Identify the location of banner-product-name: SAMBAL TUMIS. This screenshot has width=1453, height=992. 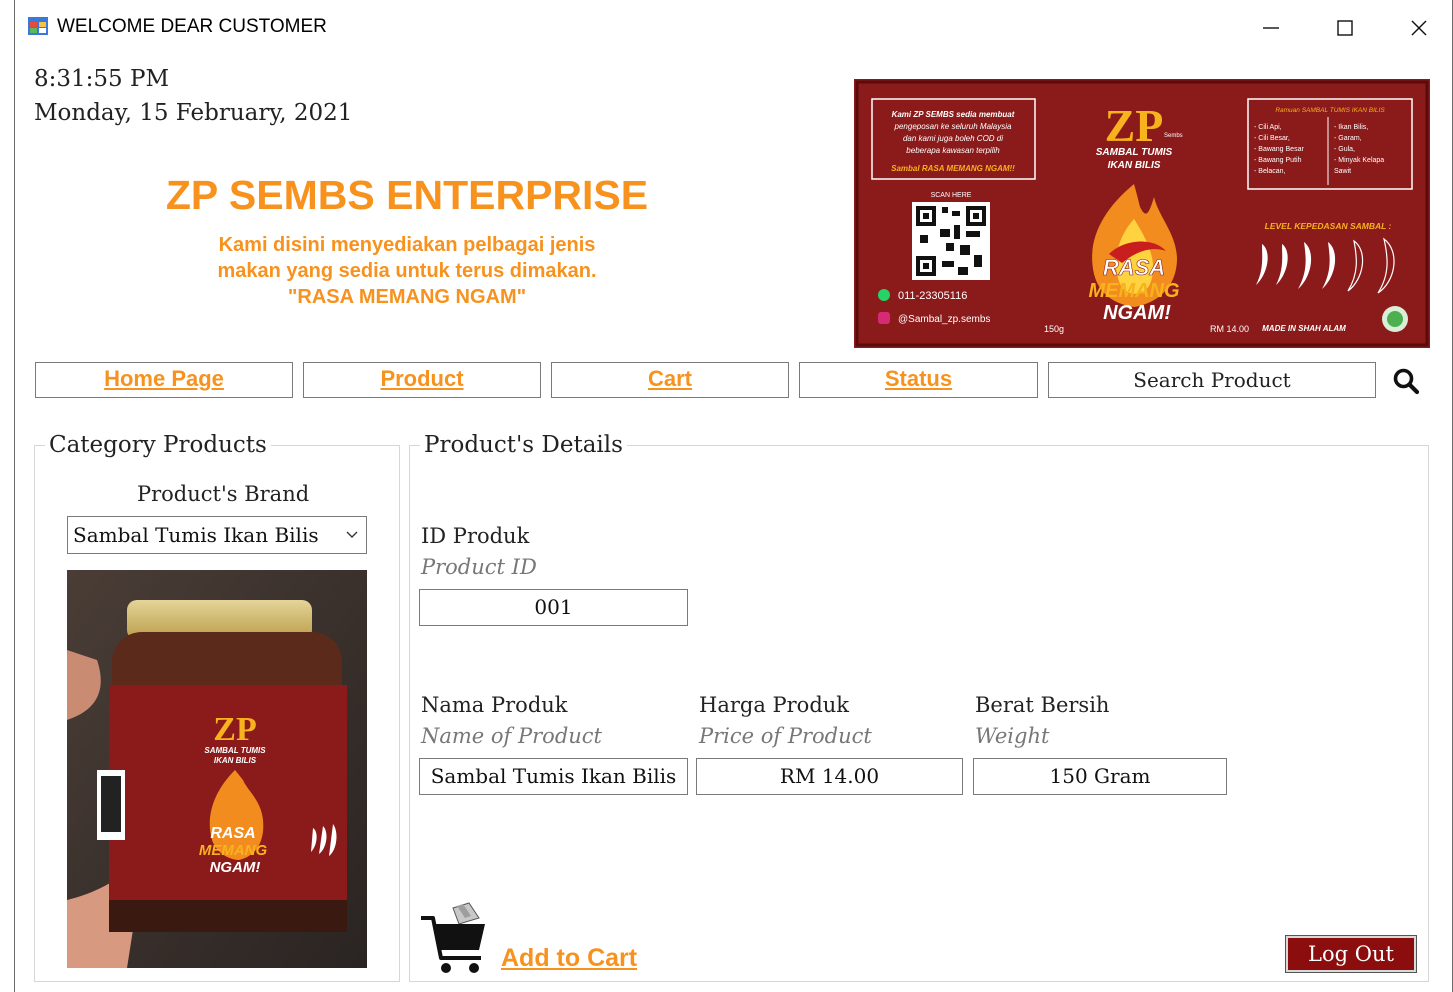
(1134, 152).